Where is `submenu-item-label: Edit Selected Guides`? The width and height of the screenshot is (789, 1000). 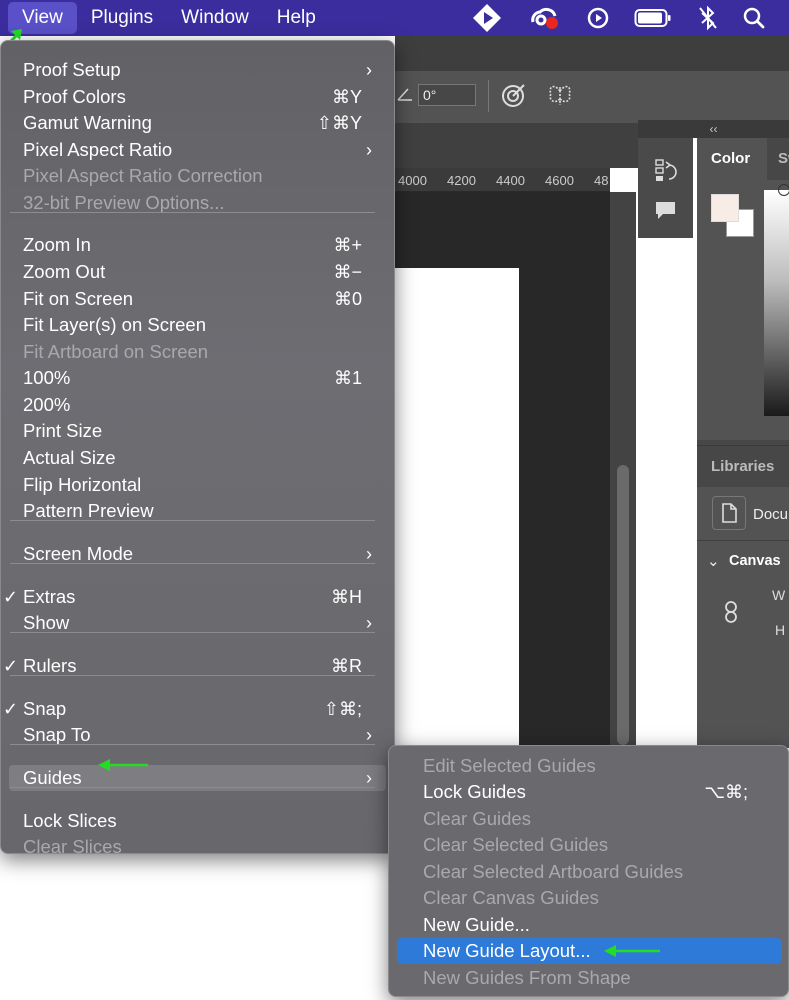
submenu-item-label: Edit Selected Guides is located at coordinates (509, 765).